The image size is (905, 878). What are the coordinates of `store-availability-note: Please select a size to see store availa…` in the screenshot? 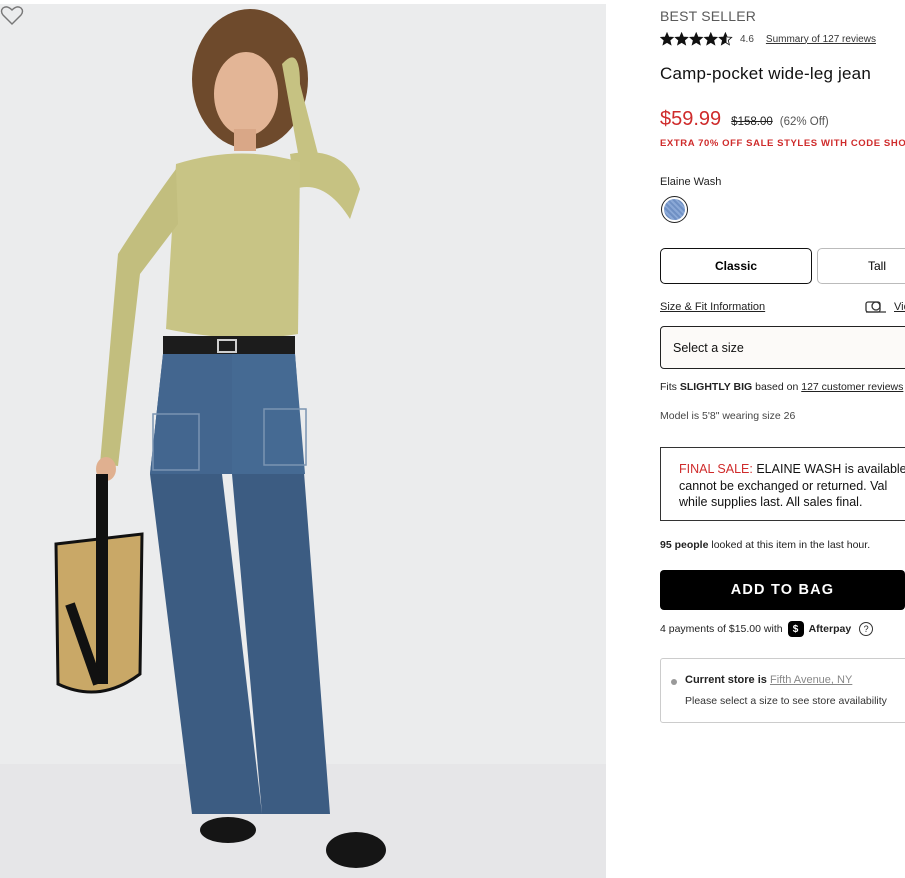 It's located at (786, 701).